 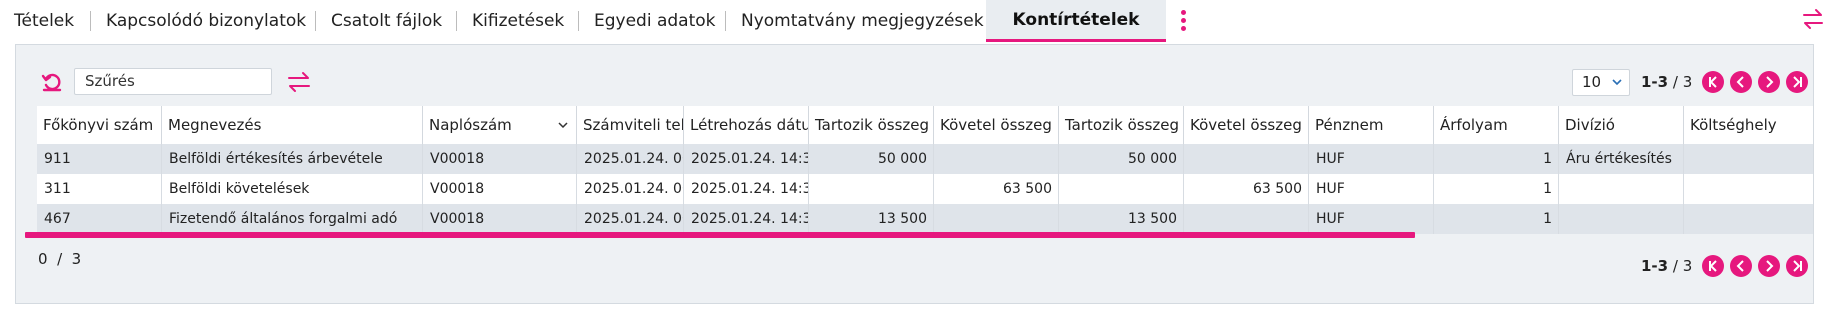 I want to click on cell-credit: 63 500, so click(x=1246, y=189).